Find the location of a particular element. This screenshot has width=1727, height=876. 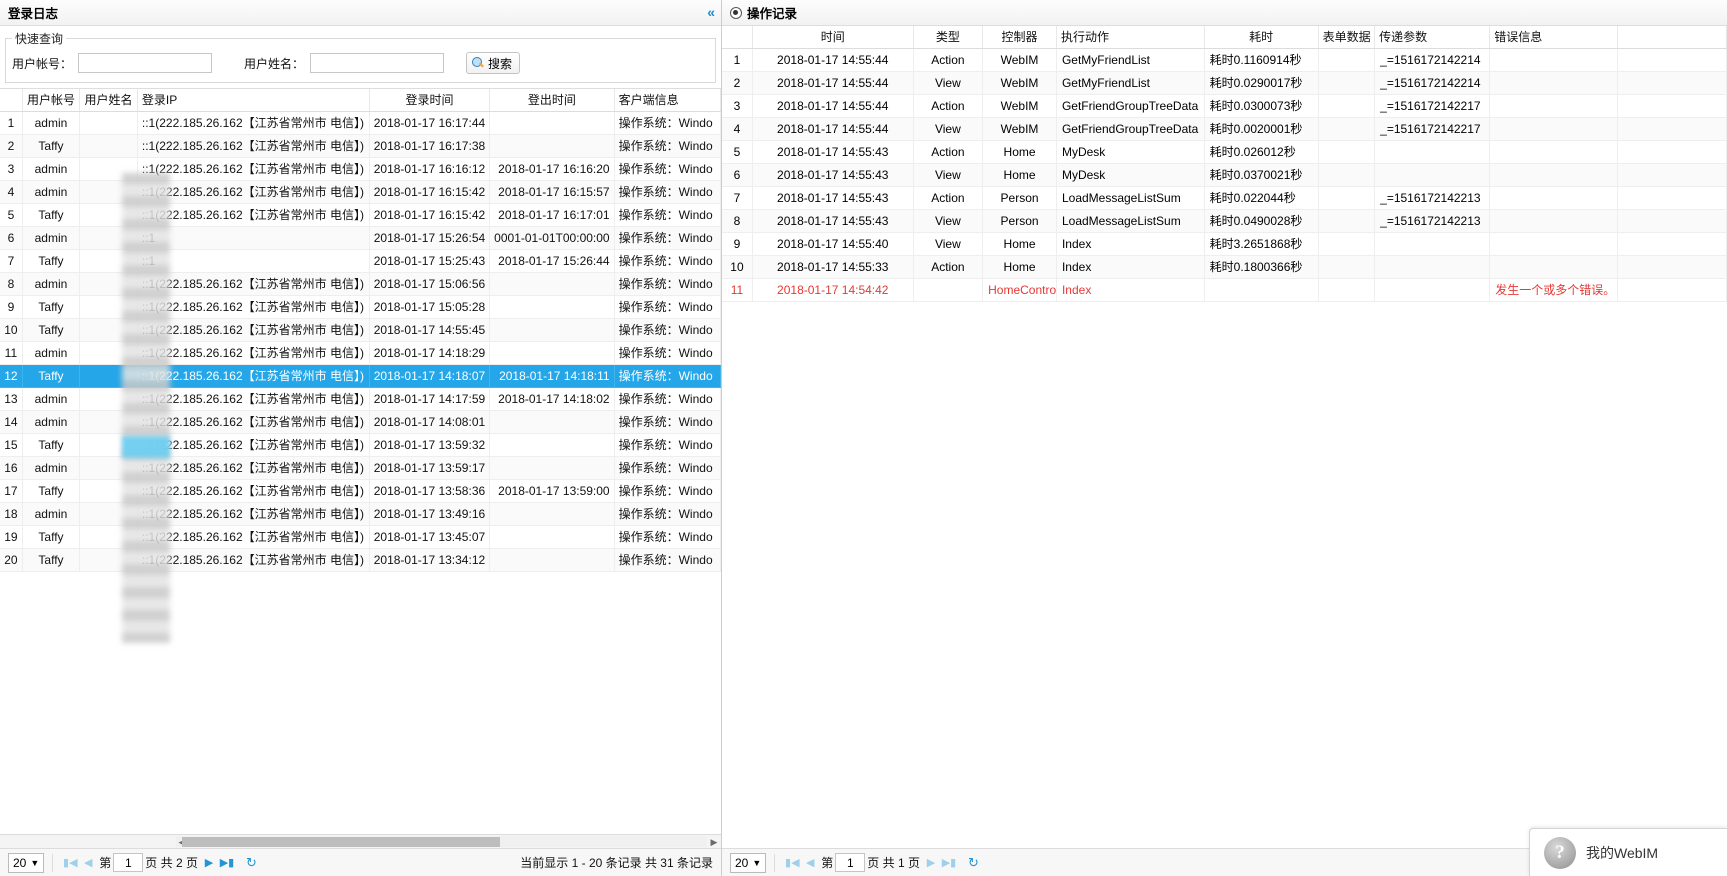

cell-login-time: 2018-01-17 15:26:54 is located at coordinates (430, 238).